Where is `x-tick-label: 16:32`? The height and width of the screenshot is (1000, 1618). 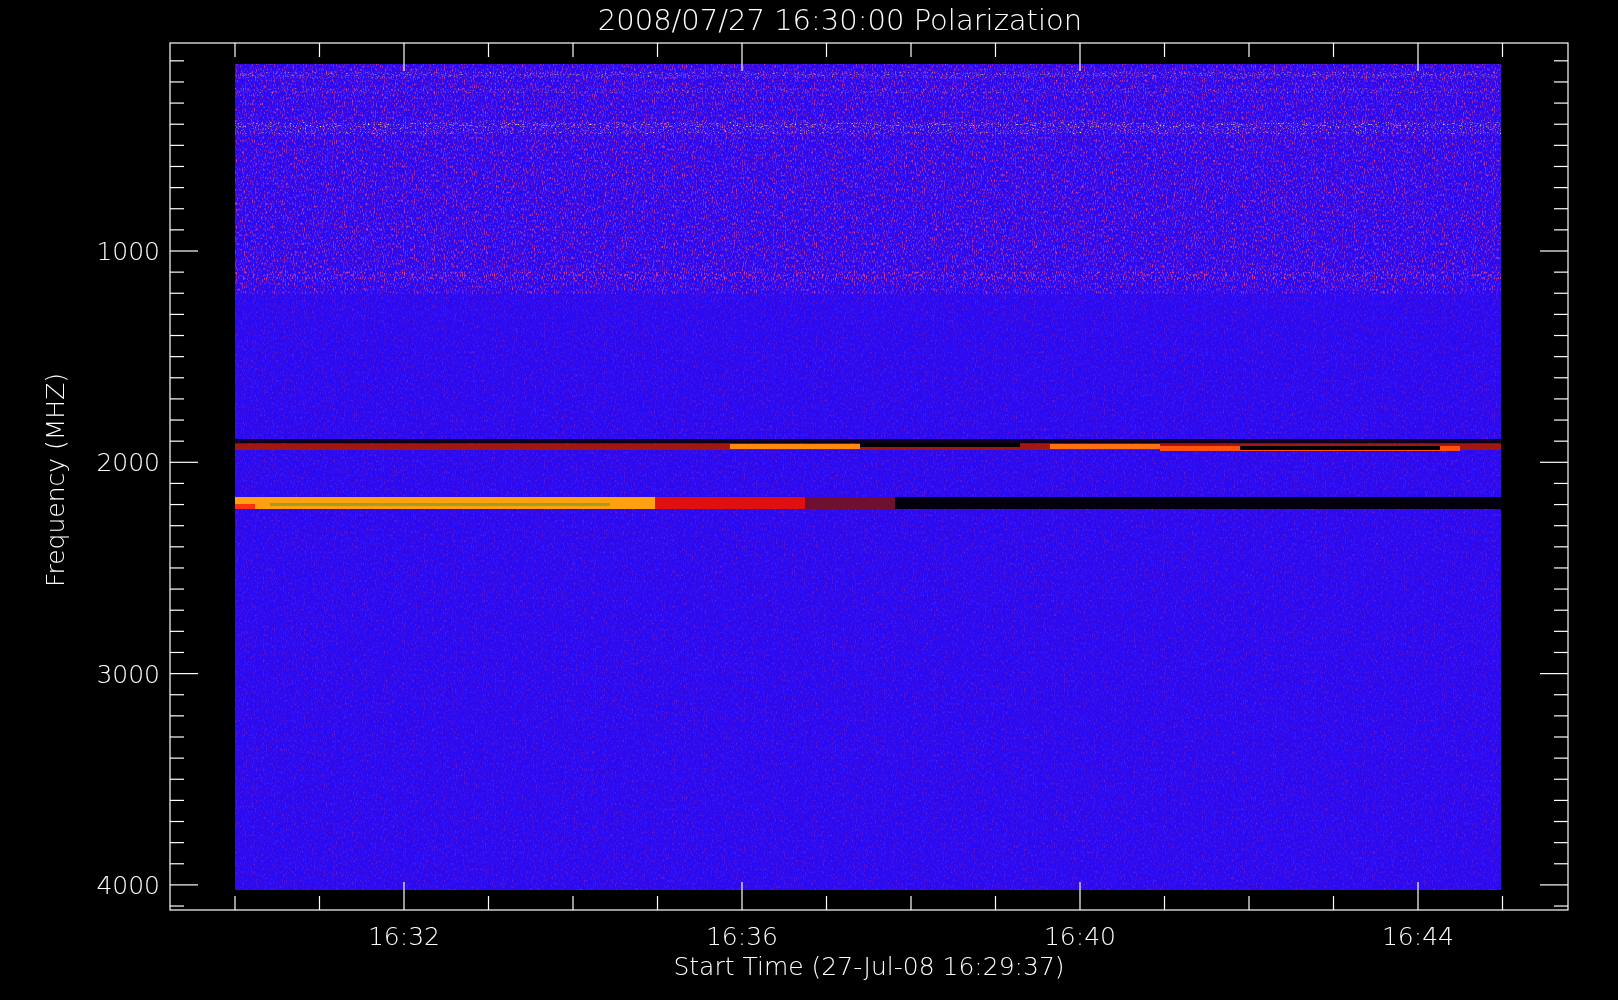 x-tick-label: 16:32 is located at coordinates (404, 936).